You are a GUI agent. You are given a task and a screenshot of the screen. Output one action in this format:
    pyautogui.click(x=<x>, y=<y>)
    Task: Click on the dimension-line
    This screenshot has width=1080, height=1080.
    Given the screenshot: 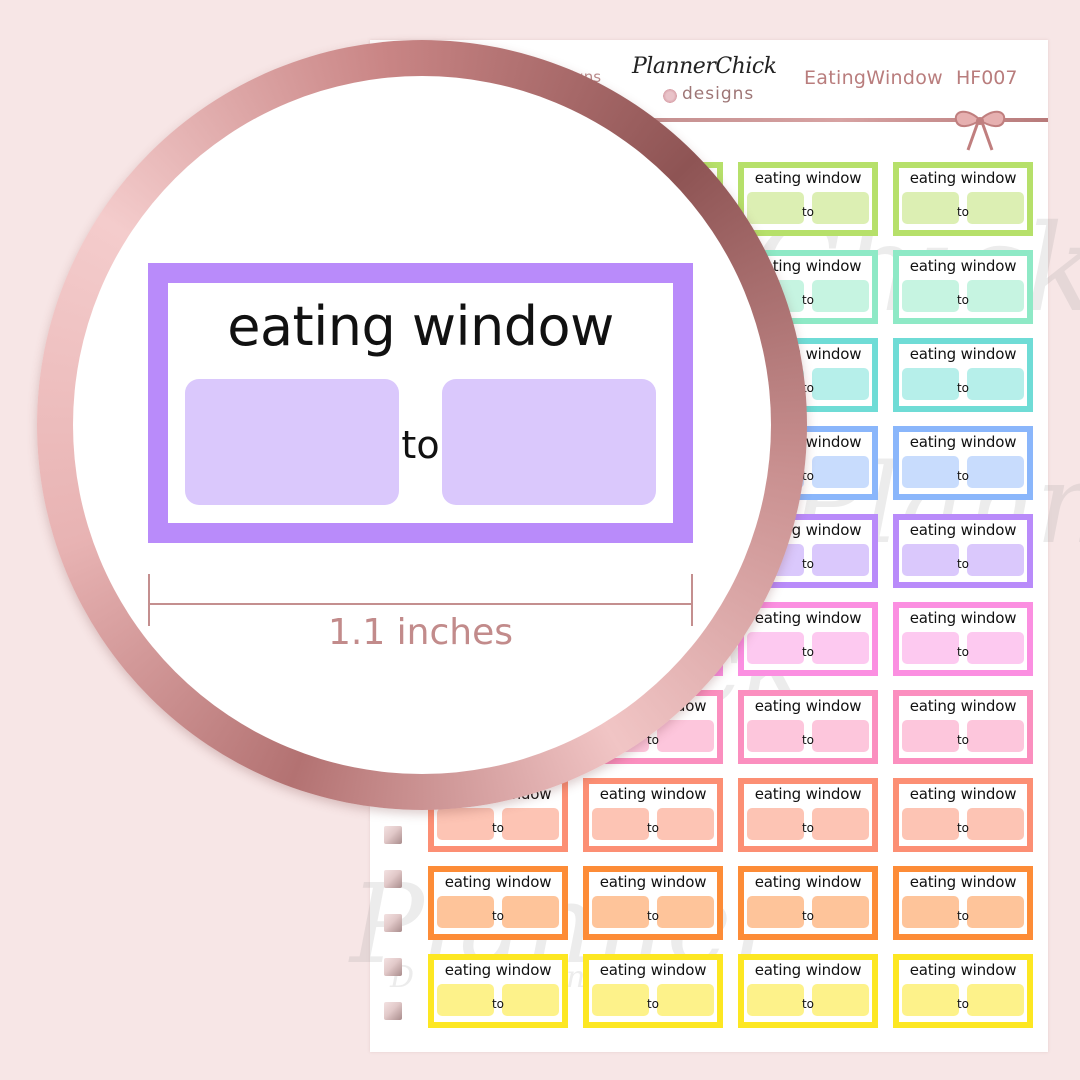 What is the action you would take?
    pyautogui.click(x=420, y=604)
    